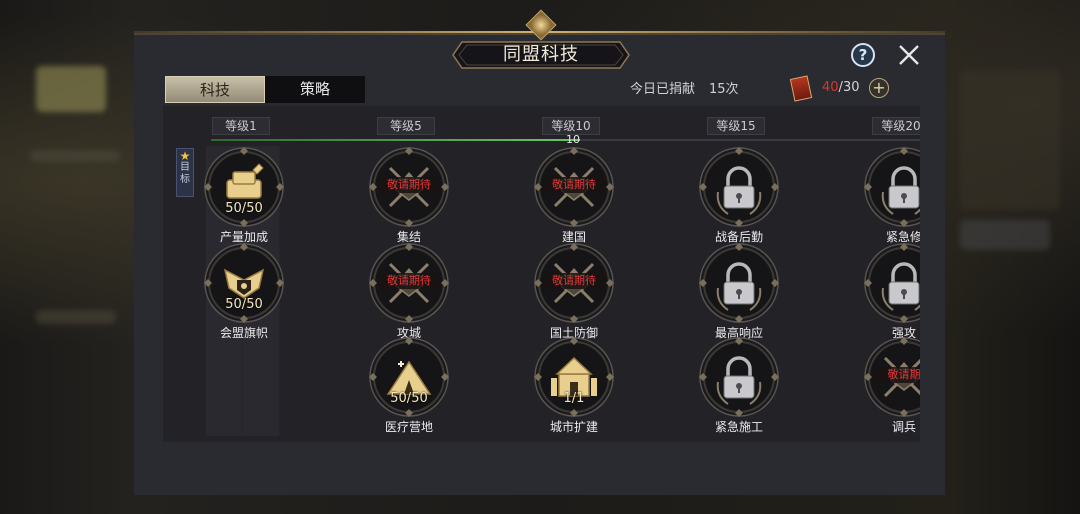 This screenshot has width=1080, height=514. Describe the element at coordinates (896, 375) in the screenshot. I see `coming-soon-banner: 敬请期` at that location.